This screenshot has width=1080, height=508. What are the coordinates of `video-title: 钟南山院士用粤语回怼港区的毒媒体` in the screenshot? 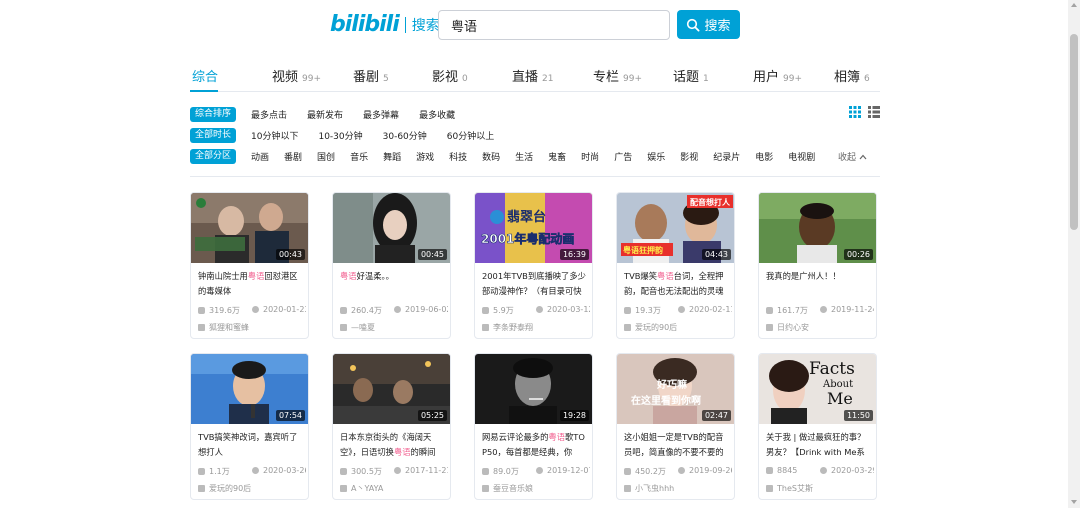 It's located at (251, 284).